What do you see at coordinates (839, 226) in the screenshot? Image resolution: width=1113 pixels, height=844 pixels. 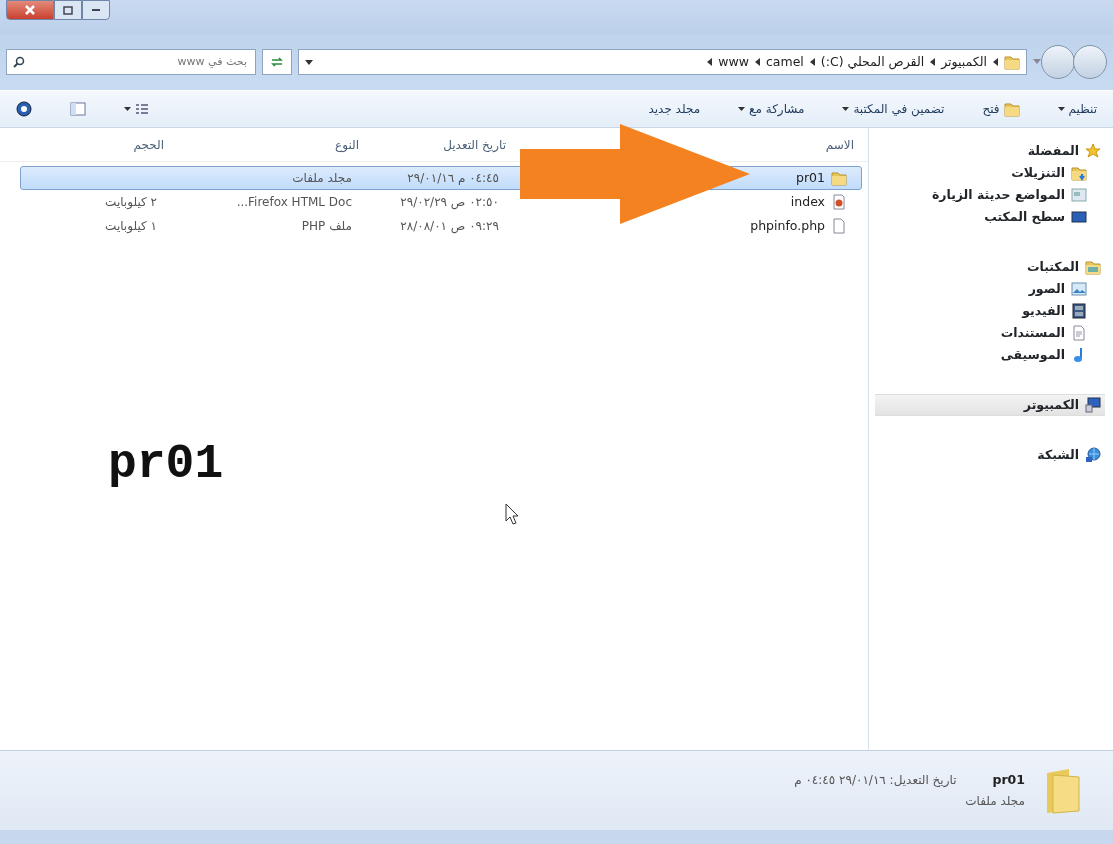 I see `blank-file-icon` at bounding box center [839, 226].